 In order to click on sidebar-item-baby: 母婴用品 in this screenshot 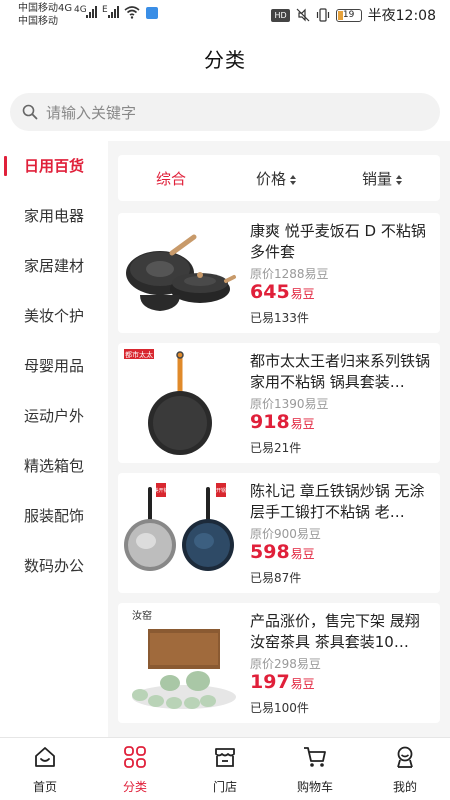, I will do `click(54, 366)`.